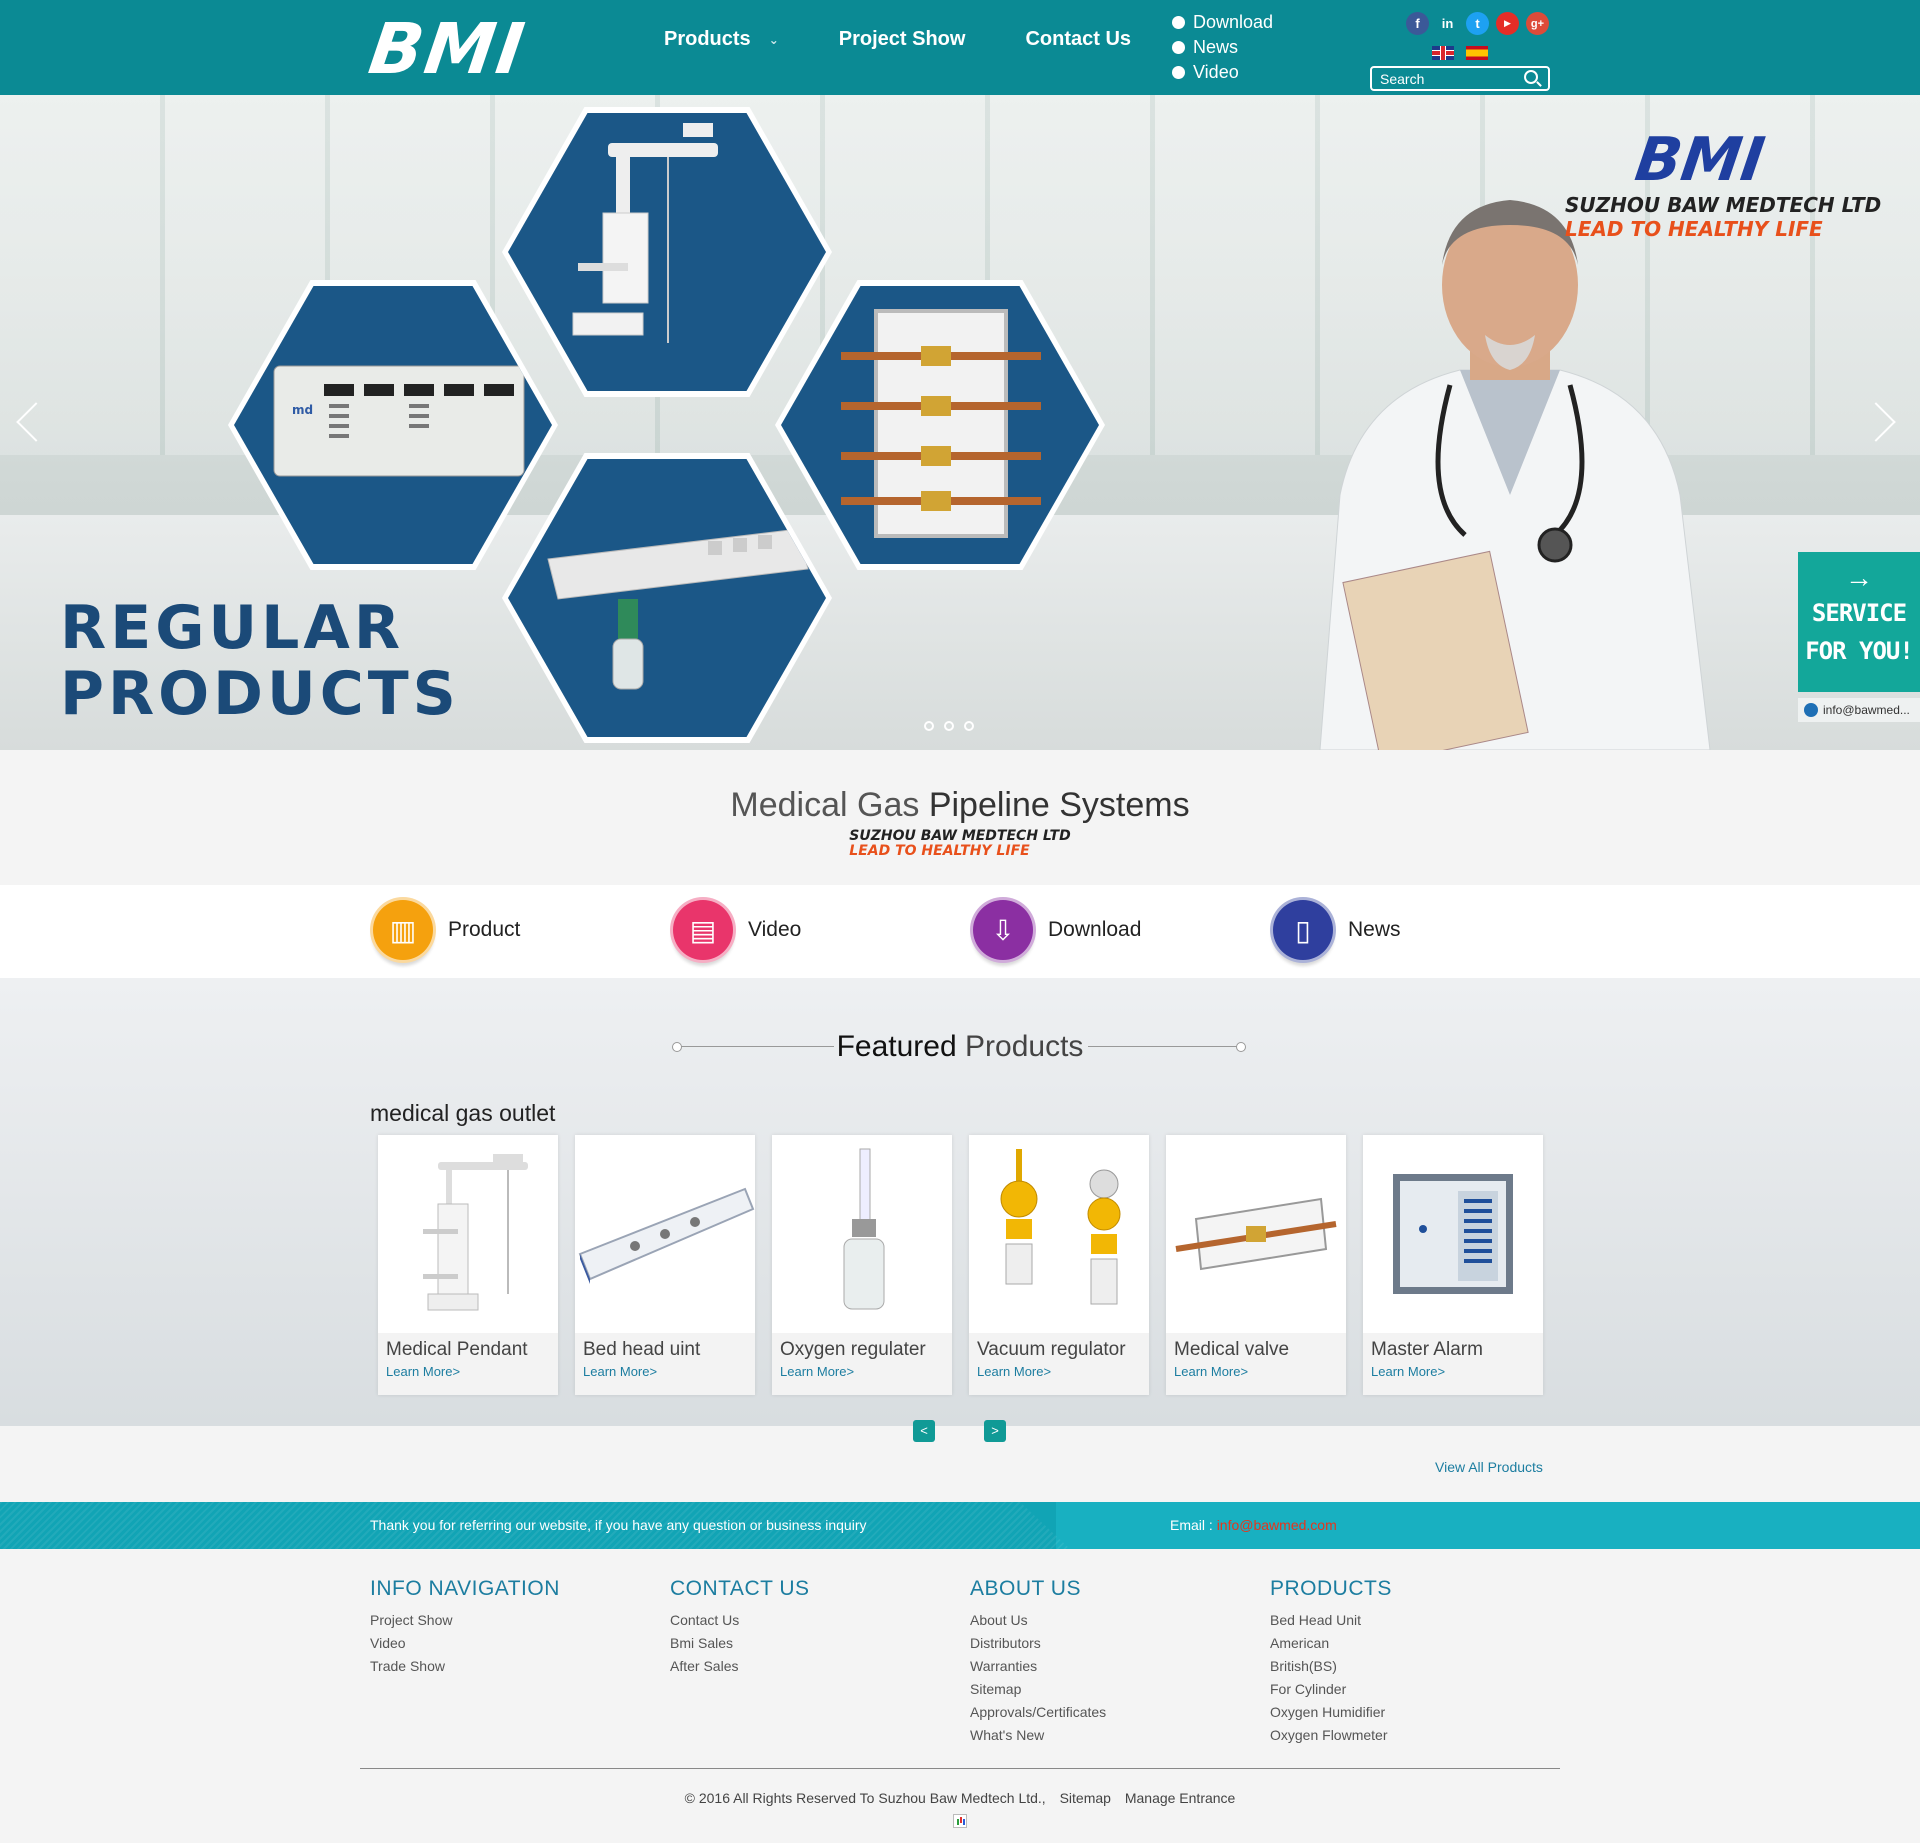  I want to click on subnav-download: Download, so click(1222, 22).